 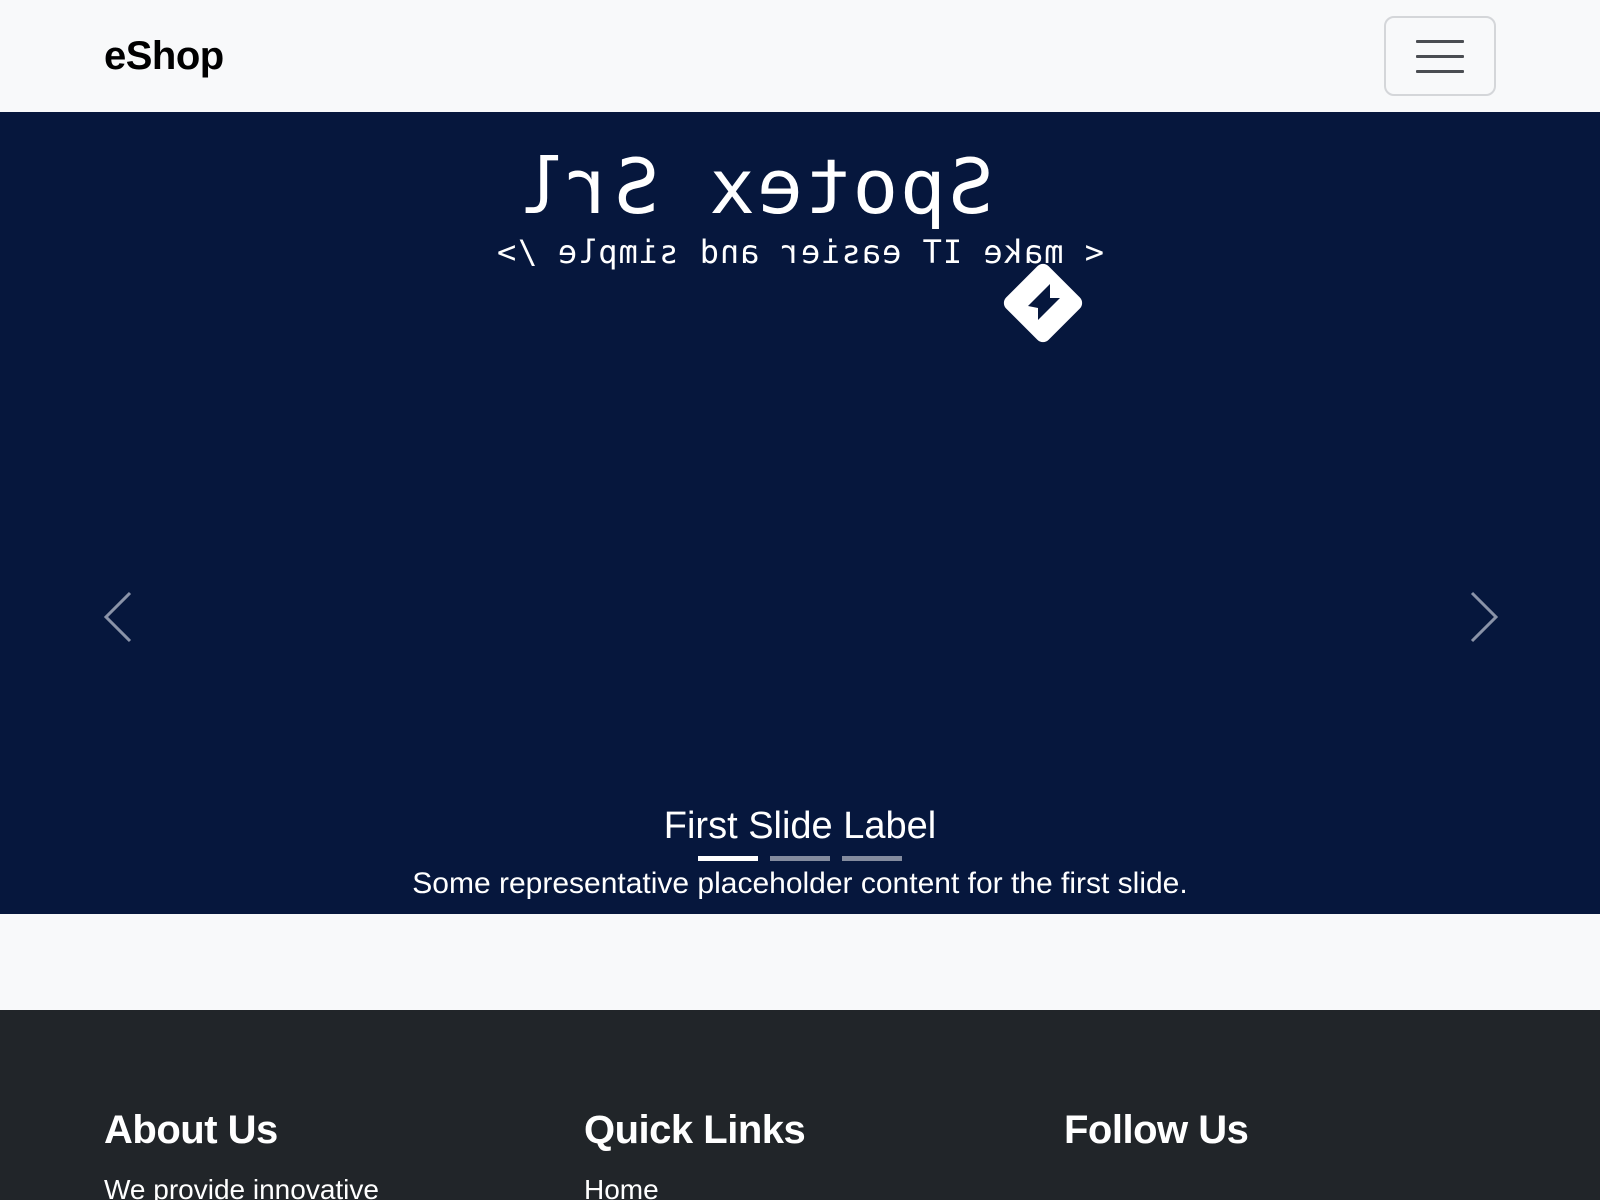 What do you see at coordinates (164, 56) in the screenshot?
I see `brand-link: eShop` at bounding box center [164, 56].